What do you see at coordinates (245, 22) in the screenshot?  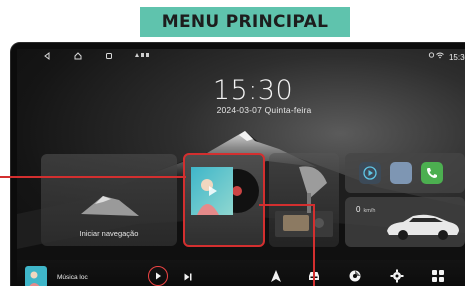 I see `menu-title-banner: MENU PRINCIPAL` at bounding box center [245, 22].